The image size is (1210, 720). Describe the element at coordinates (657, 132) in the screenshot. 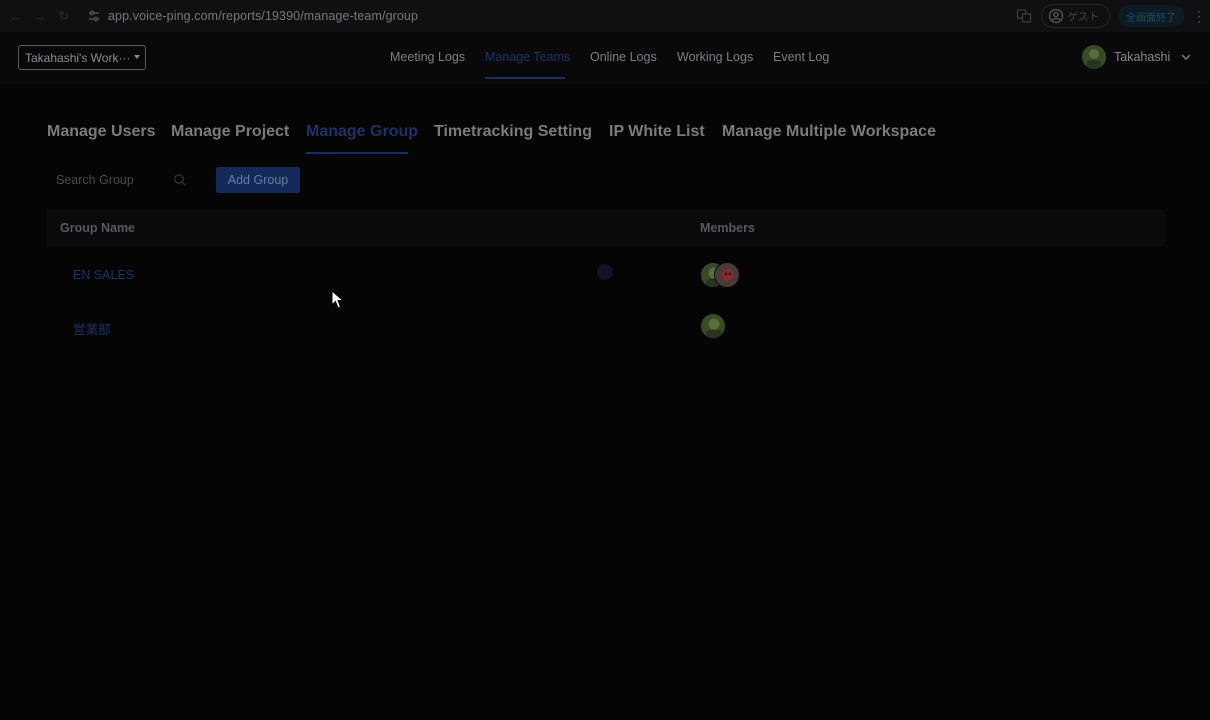

I see `tab-ip-white-list: IP White List` at that location.